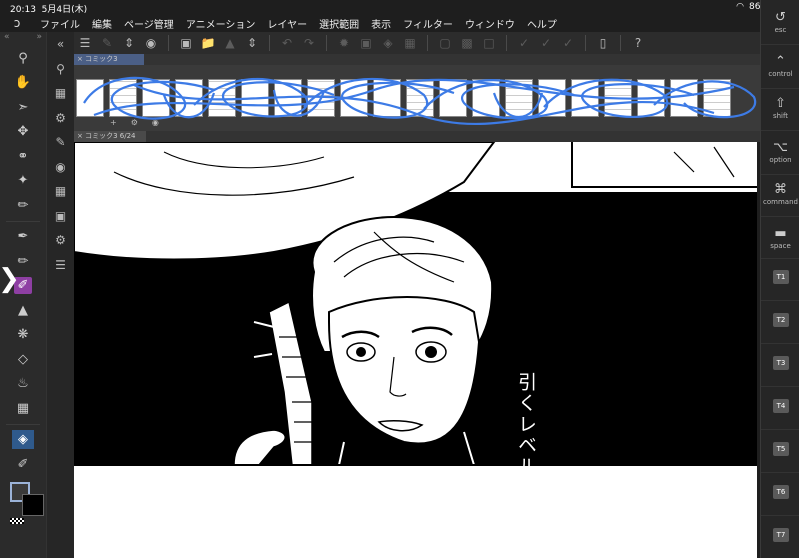 This screenshot has height=558, width=799. I want to click on command-label: command, so click(780, 202).